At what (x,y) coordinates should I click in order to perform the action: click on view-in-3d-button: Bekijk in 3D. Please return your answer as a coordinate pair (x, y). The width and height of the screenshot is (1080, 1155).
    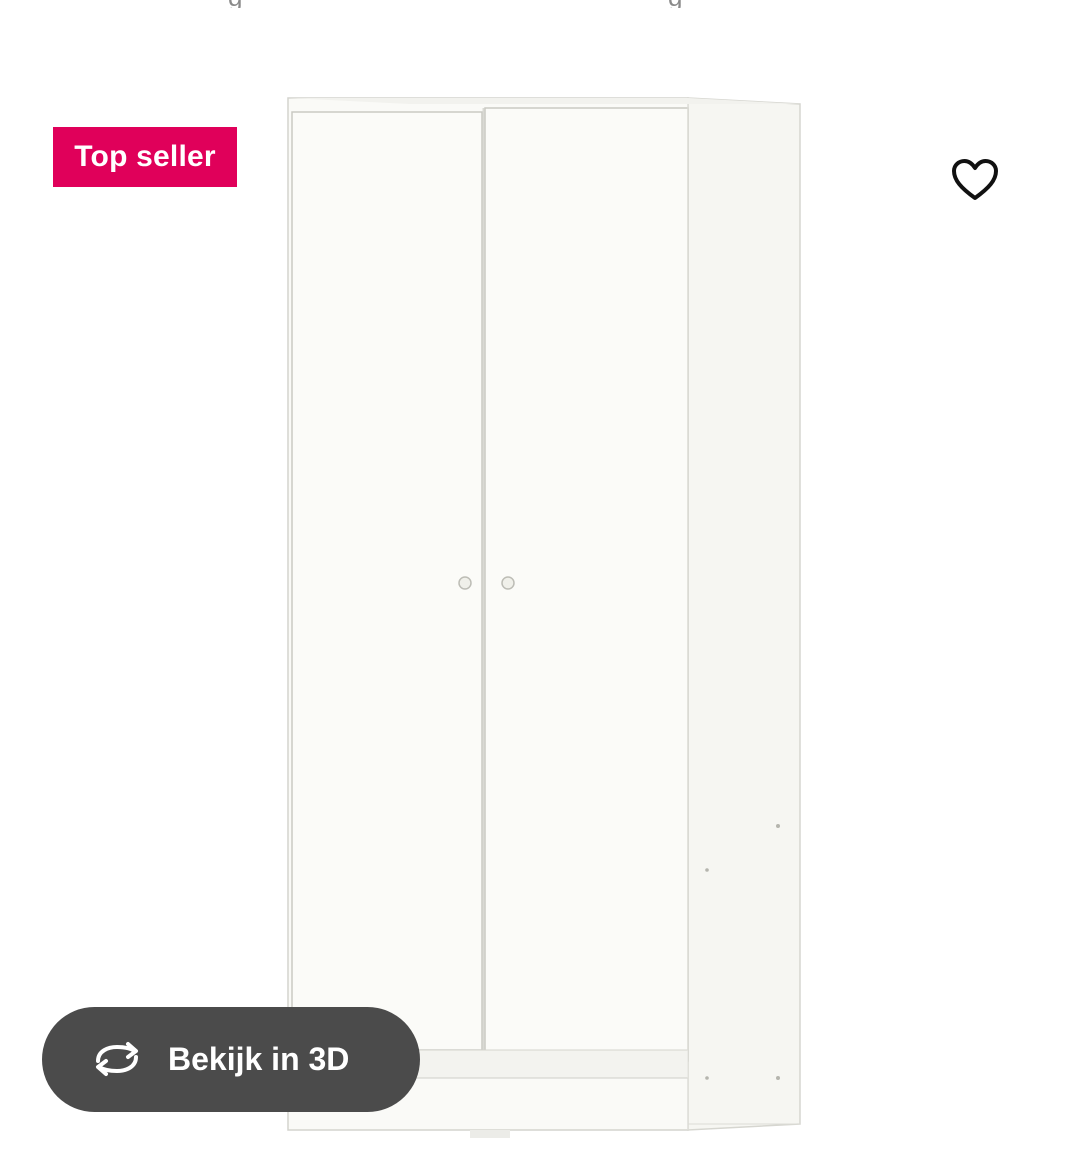
    Looking at the image, I should click on (231, 1059).